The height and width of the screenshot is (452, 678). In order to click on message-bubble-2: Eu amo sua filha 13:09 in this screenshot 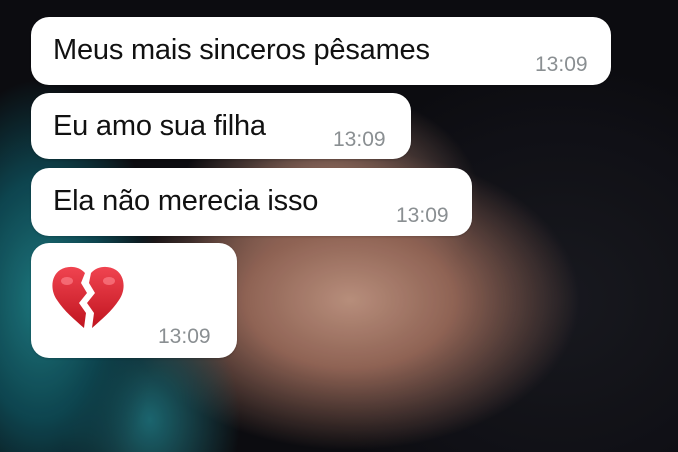, I will do `click(221, 126)`.